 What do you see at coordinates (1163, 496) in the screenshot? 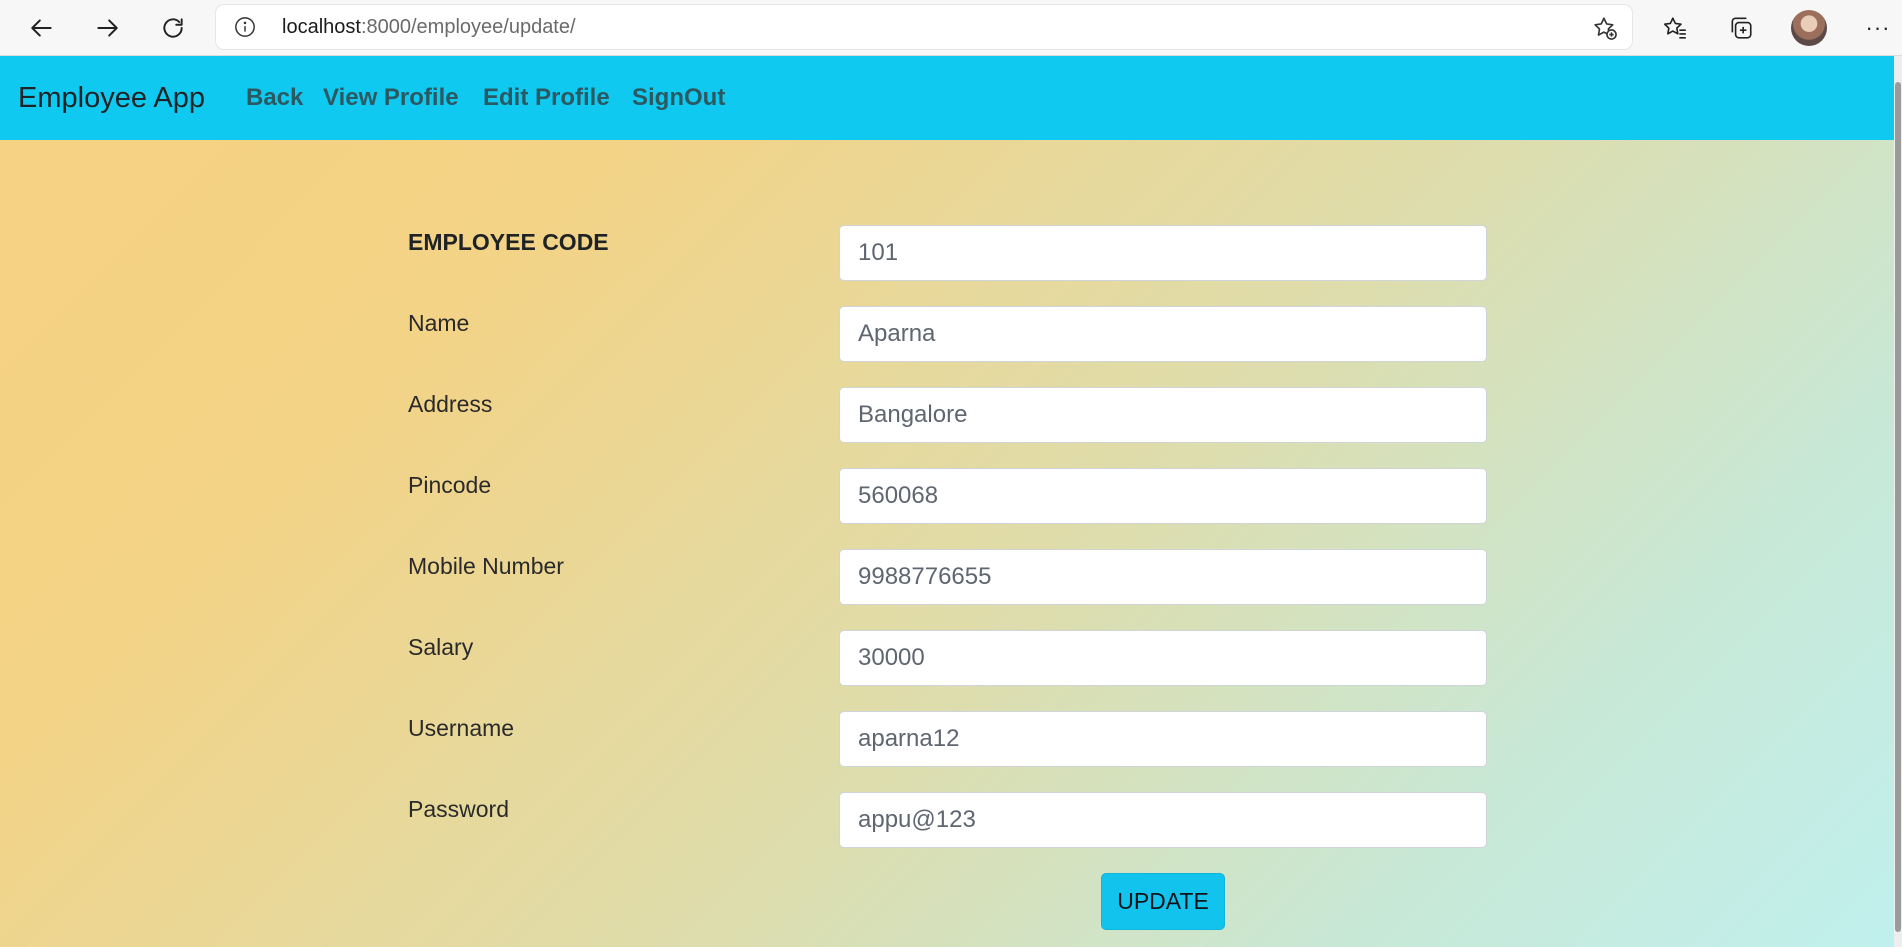
I see `pincode-input` at bounding box center [1163, 496].